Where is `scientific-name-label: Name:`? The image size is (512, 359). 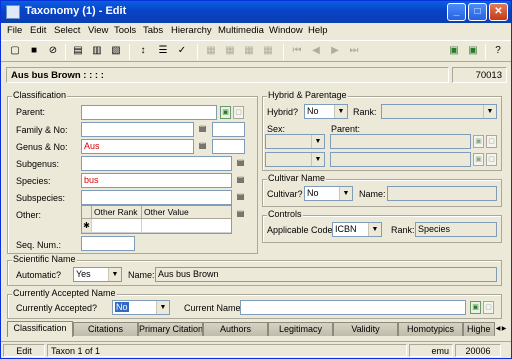 scientific-name-label: Name: is located at coordinates (141, 275).